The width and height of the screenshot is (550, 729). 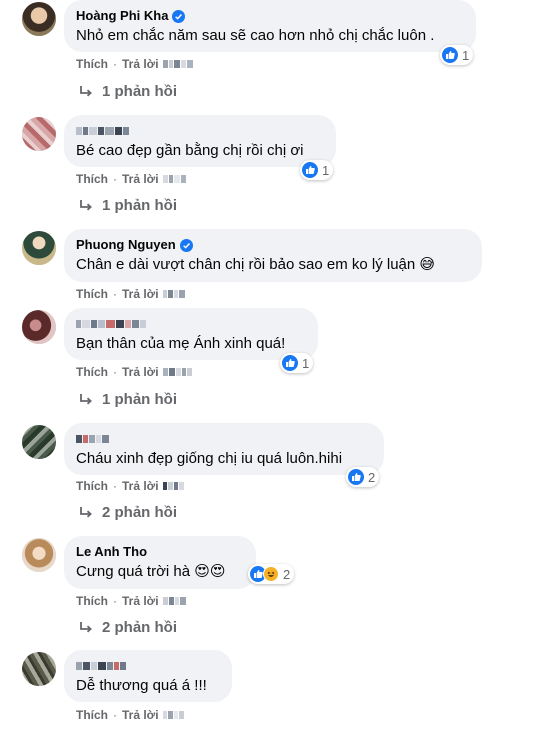 What do you see at coordinates (200, 141) in the screenshot?
I see `comment-bubble: Bé cao đẹp gần bằng chị rồi chị ơi` at bounding box center [200, 141].